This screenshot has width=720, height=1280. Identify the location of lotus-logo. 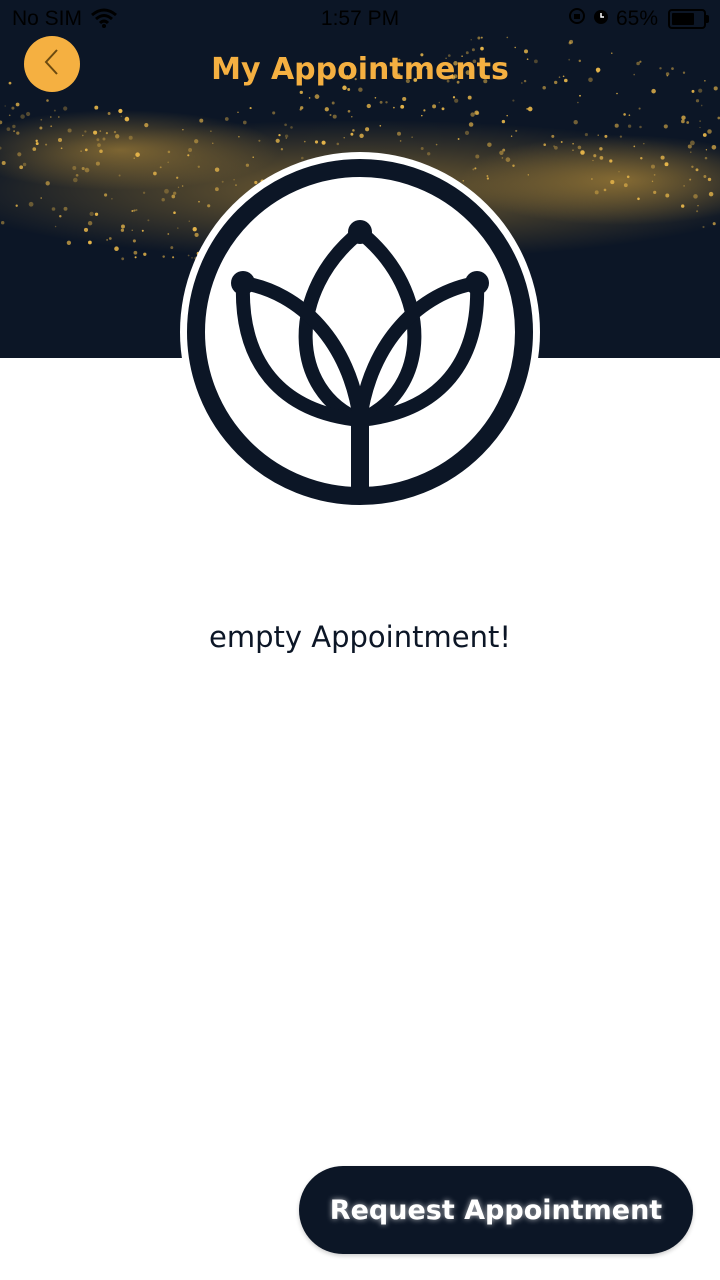
(360, 332).